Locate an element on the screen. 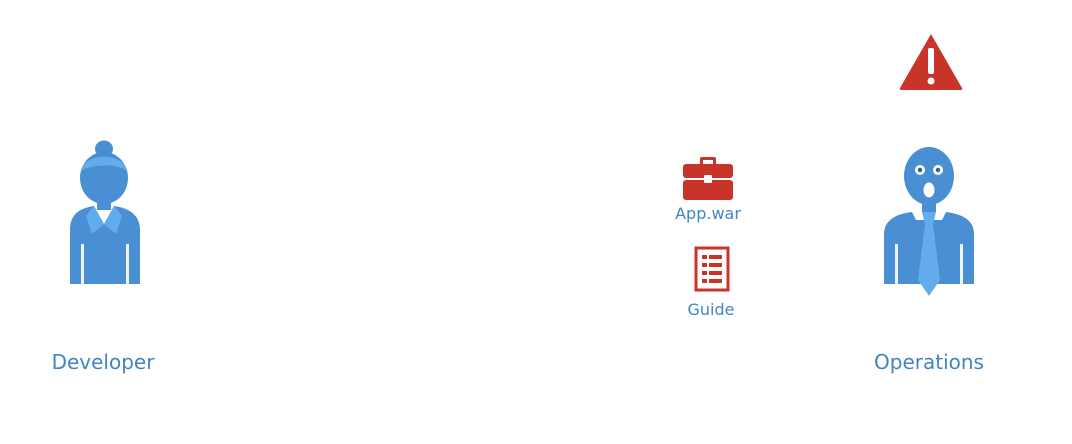  document-list-icon is located at coordinates (712, 269).